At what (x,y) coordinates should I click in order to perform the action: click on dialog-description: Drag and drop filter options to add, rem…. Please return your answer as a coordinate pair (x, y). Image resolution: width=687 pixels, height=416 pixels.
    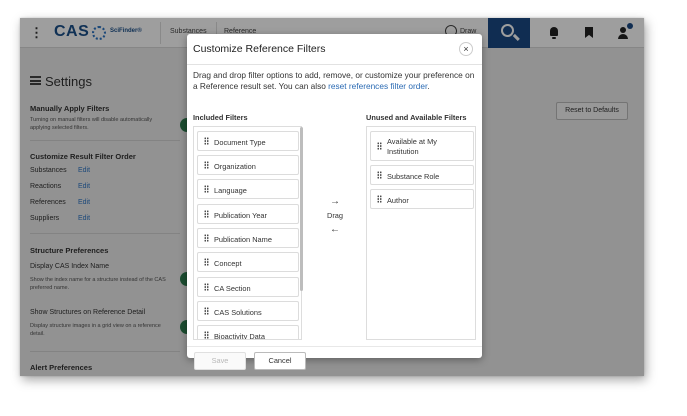
    Looking at the image, I should click on (334, 80).